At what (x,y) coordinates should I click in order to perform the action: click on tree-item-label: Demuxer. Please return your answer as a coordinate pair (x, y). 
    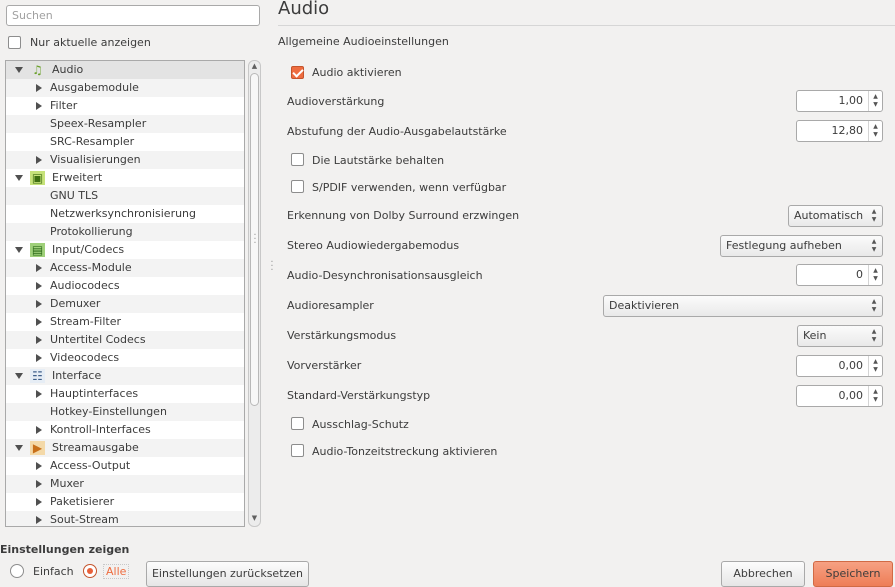
    Looking at the image, I should click on (75, 303).